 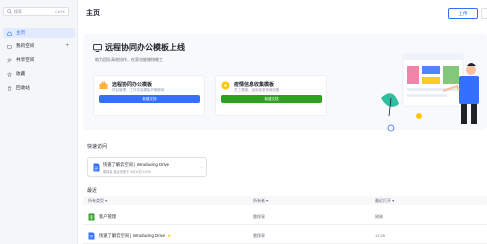 I want to click on template-card-epidemic-info: 疫情信息收集模板 员工健康、返岗信息快速收集 新建文档, so click(x=271, y=95).